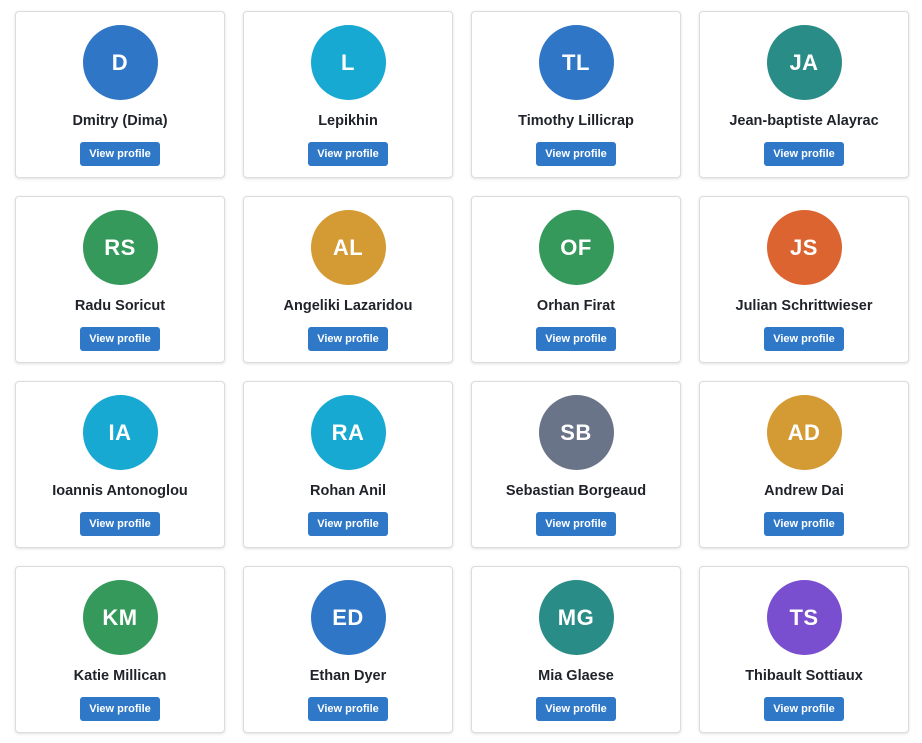  I want to click on profile-card: RS Radu Soricut View profile, so click(120, 279).